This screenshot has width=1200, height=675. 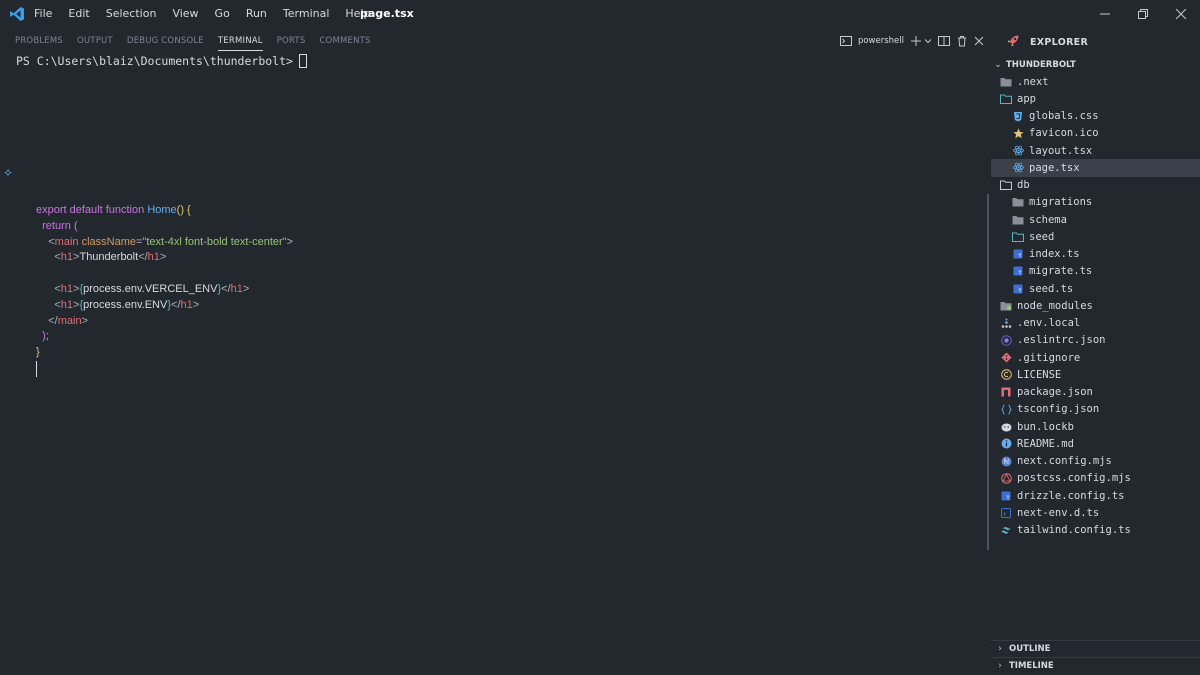 What do you see at coordinates (47, 14) in the screenshot?
I see `menu-file: File` at bounding box center [47, 14].